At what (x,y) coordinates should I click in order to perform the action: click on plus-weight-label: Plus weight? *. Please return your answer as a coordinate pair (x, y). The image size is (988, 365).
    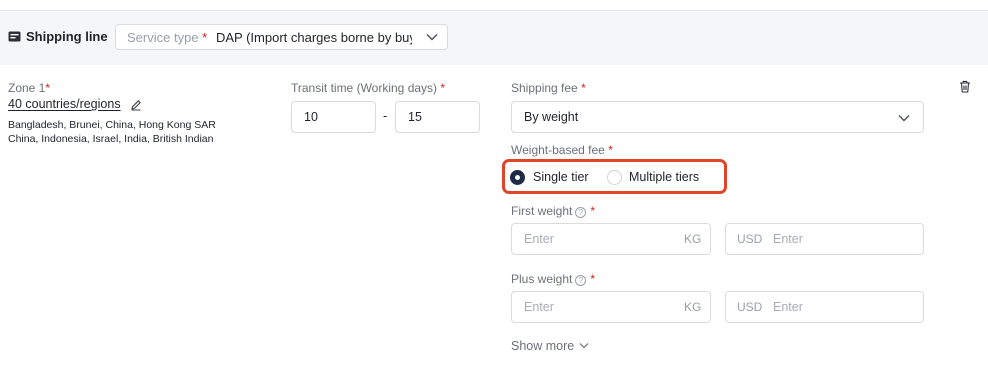
    Looking at the image, I should click on (553, 279).